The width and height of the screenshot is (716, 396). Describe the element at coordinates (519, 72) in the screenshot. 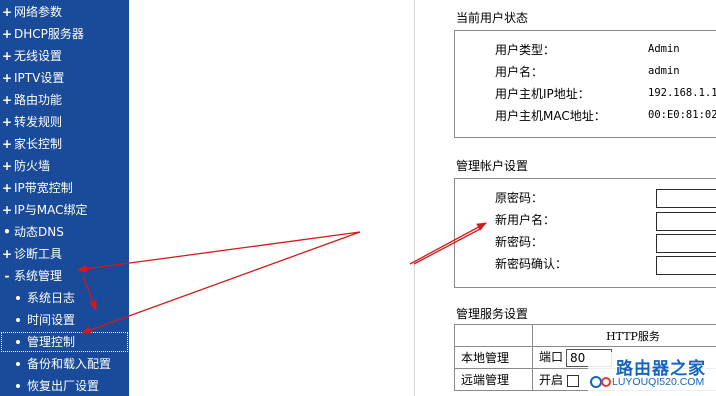

I see `username-label: 用户名：` at that location.